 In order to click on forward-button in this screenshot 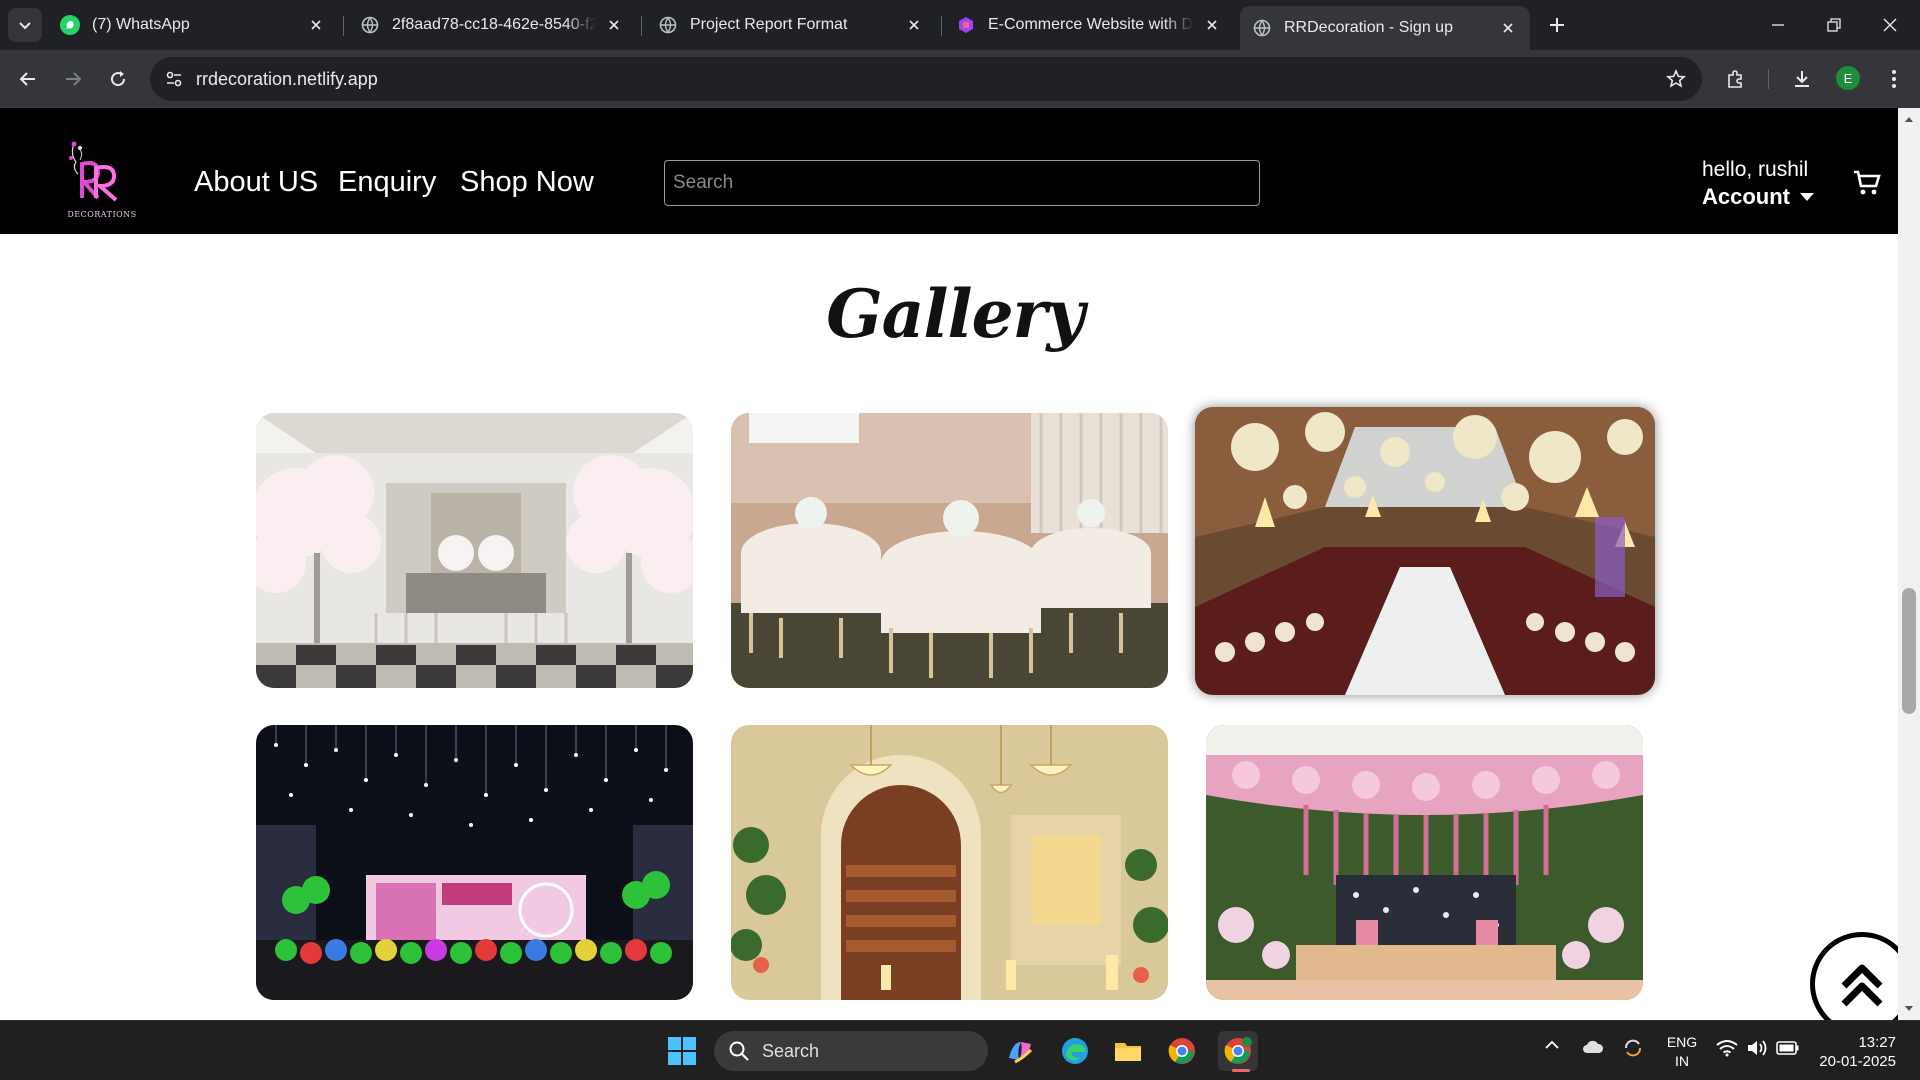, I will do `click(73, 79)`.